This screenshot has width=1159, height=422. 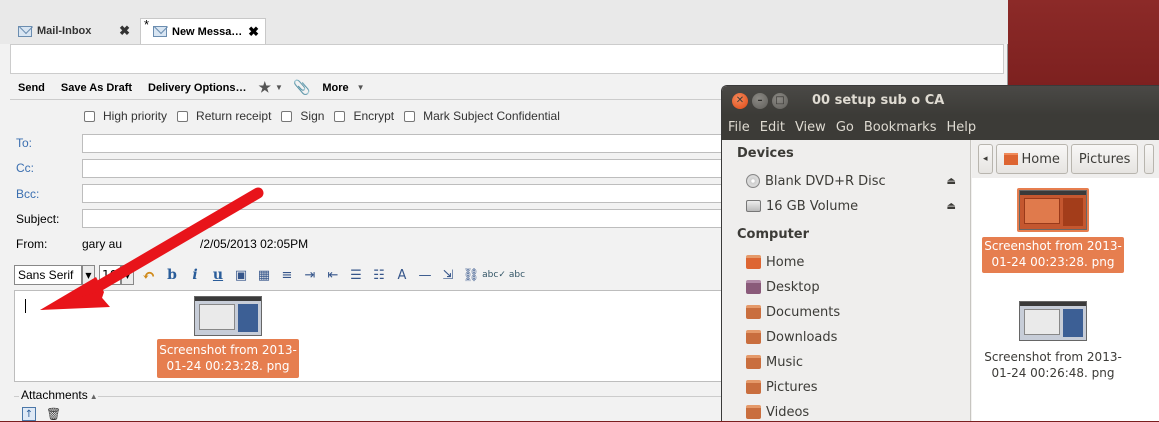 What do you see at coordinates (125, 116) in the screenshot?
I see `high-priority-checkbox: High priority` at bounding box center [125, 116].